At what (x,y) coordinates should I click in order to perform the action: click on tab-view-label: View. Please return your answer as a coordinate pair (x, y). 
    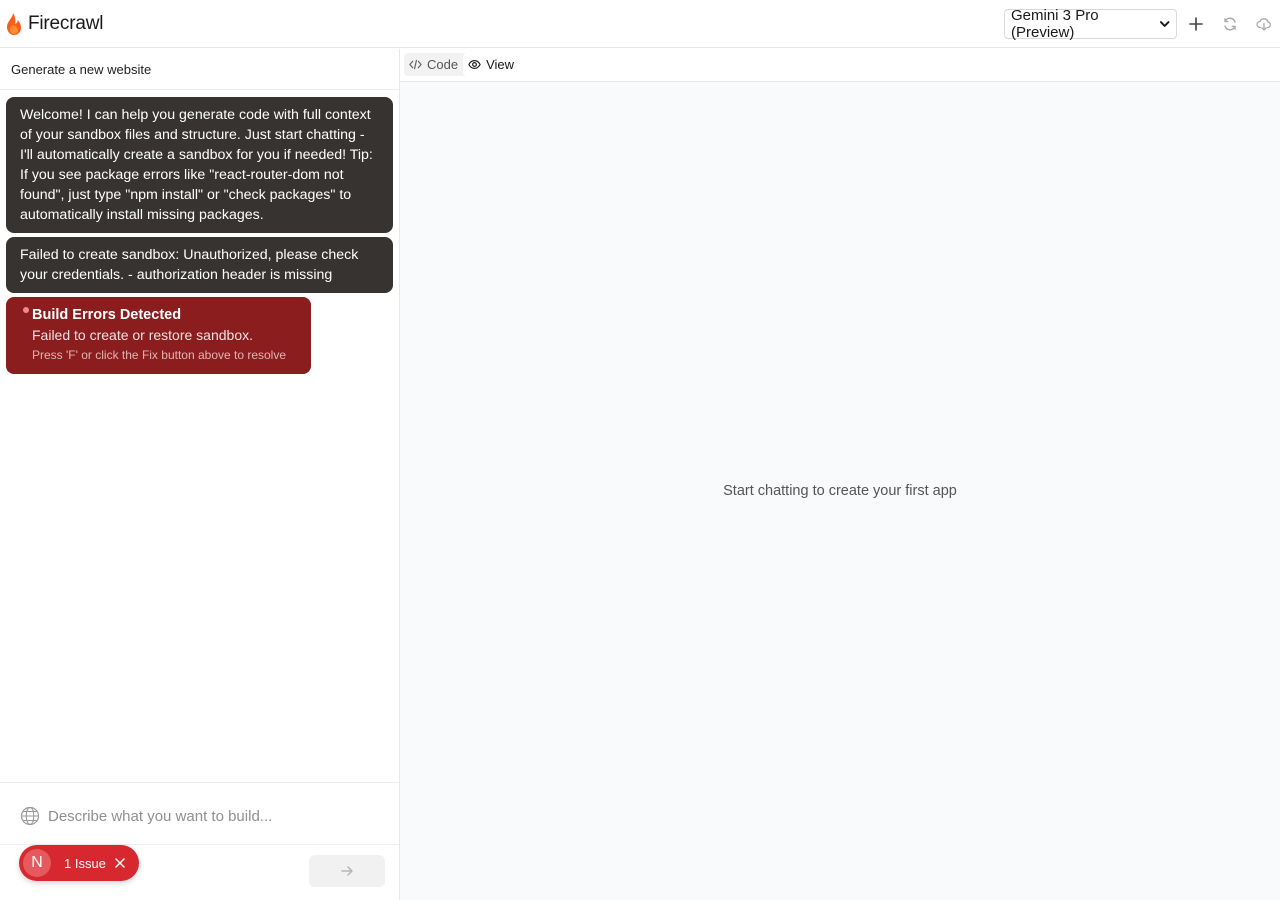
    Looking at the image, I should click on (500, 64).